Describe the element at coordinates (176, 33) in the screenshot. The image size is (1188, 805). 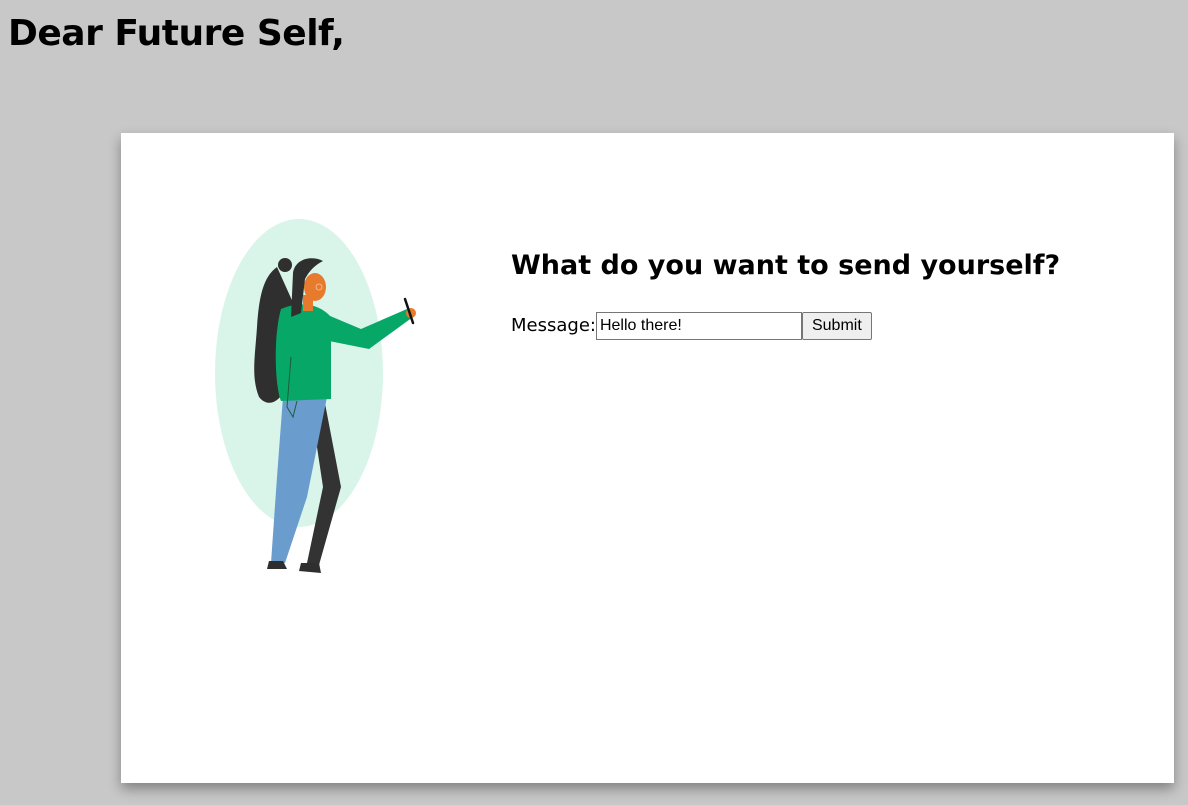
I see `page-title: Dear Future Self,` at that location.